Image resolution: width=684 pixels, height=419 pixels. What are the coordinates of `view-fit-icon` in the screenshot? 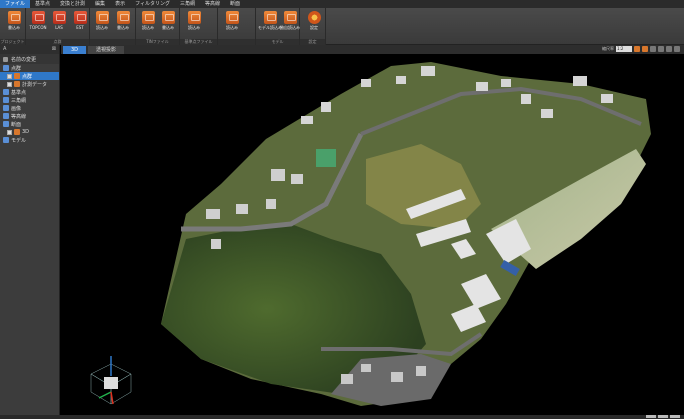 It's located at (645, 49).